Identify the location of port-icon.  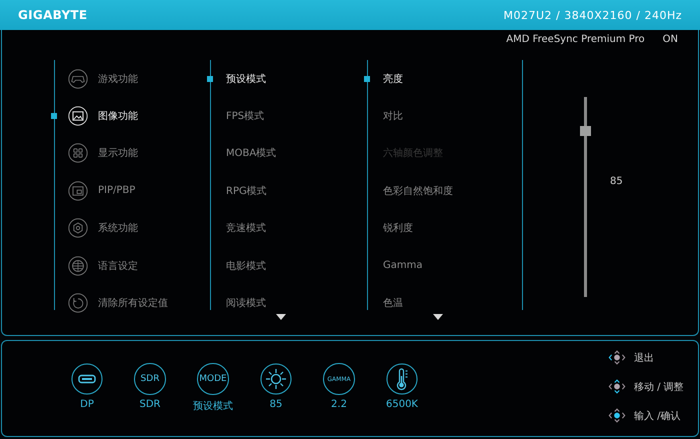
(87, 379).